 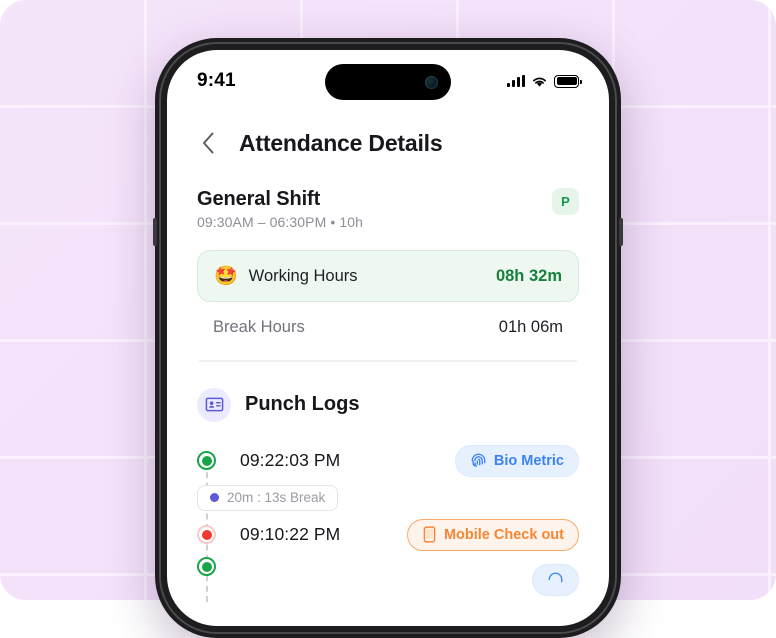 What do you see at coordinates (280, 222) in the screenshot?
I see `shift-schedule: 09:30AM – 06:30PM • 10h` at bounding box center [280, 222].